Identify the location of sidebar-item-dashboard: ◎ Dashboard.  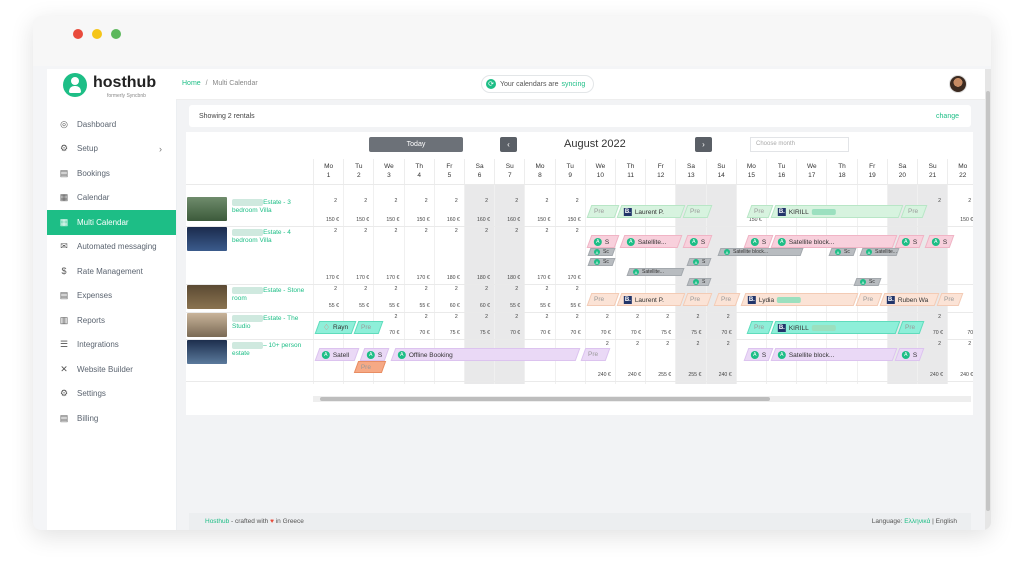
(111, 124).